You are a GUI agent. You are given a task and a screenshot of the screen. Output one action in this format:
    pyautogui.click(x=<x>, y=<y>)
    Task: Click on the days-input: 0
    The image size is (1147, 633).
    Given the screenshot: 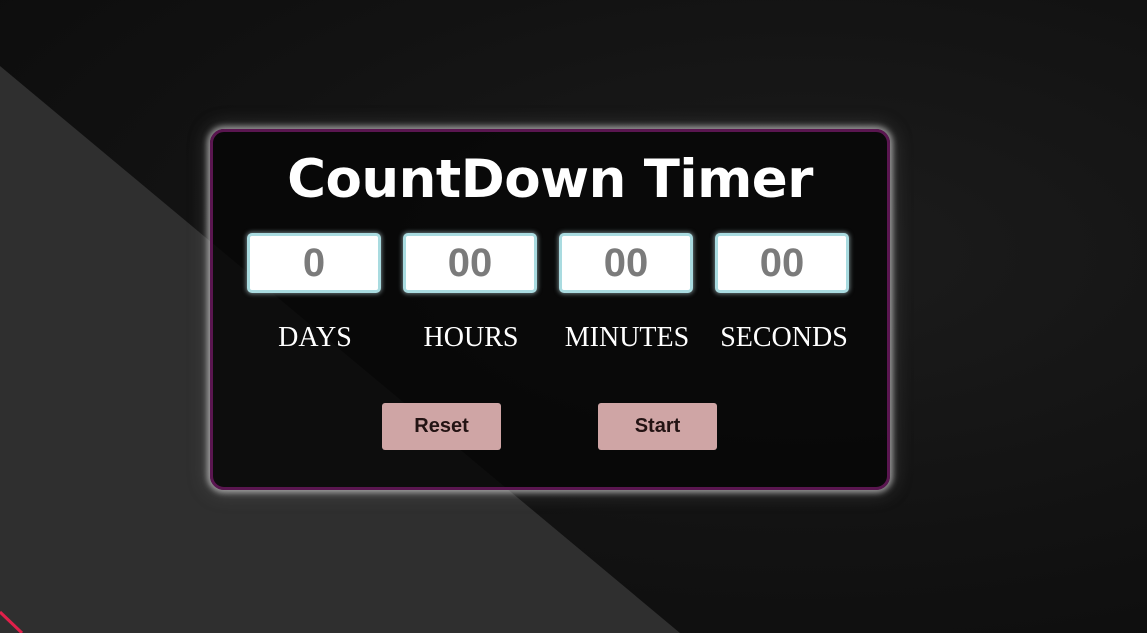 What is the action you would take?
    pyautogui.click(x=314, y=263)
    